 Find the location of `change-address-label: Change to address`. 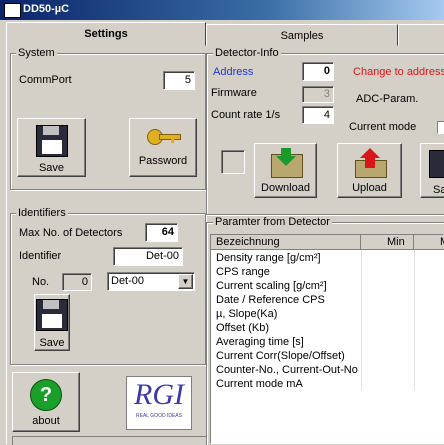

change-address-label: Change to address is located at coordinates (398, 72).